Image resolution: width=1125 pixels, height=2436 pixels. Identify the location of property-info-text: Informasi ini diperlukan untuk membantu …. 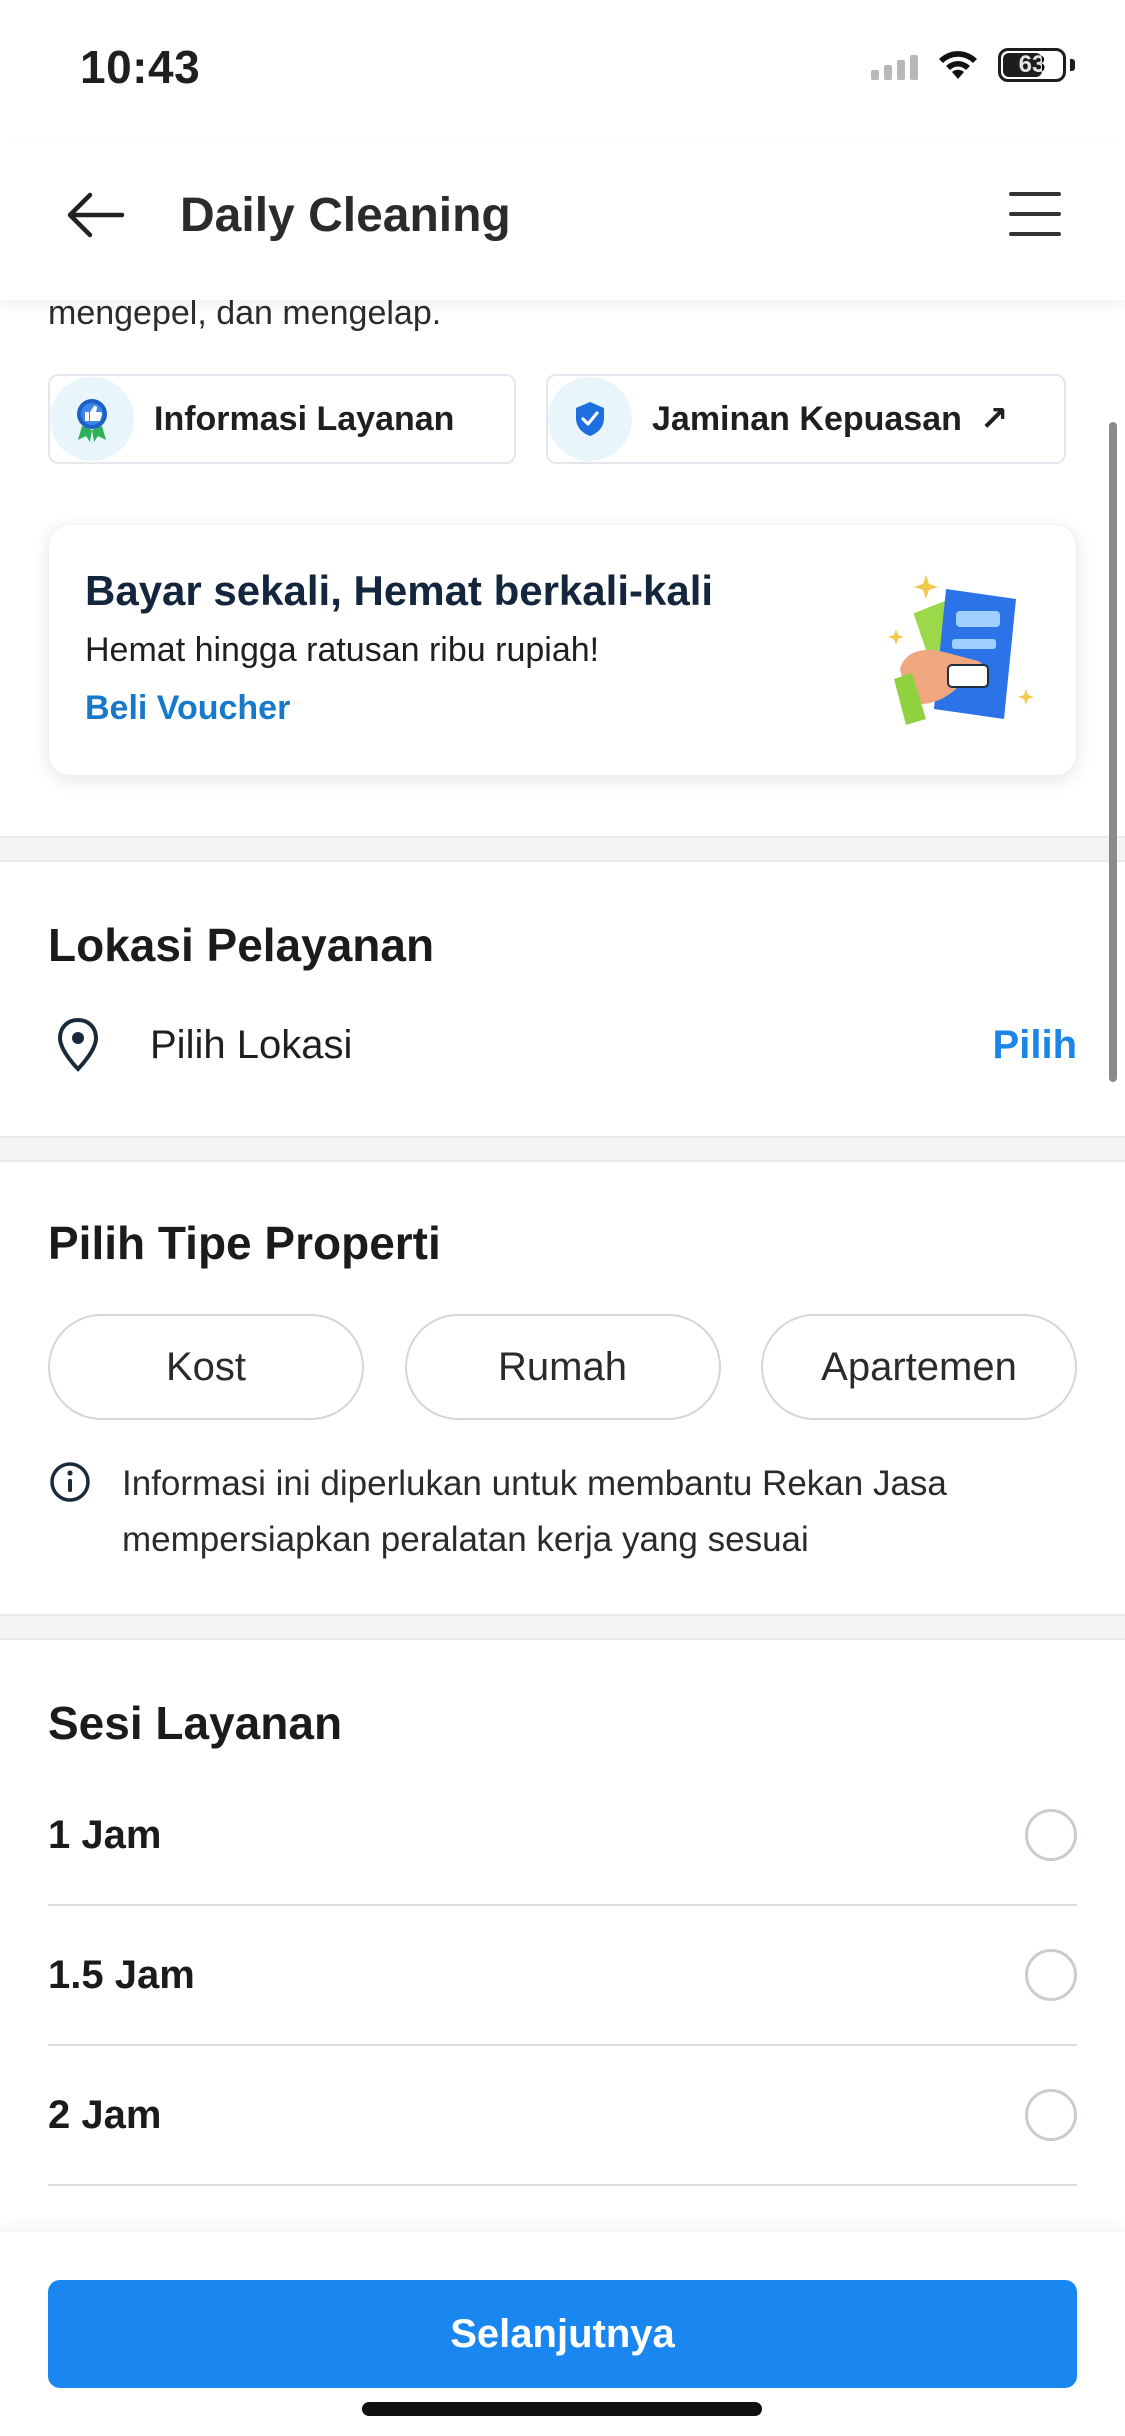
(534, 1511).